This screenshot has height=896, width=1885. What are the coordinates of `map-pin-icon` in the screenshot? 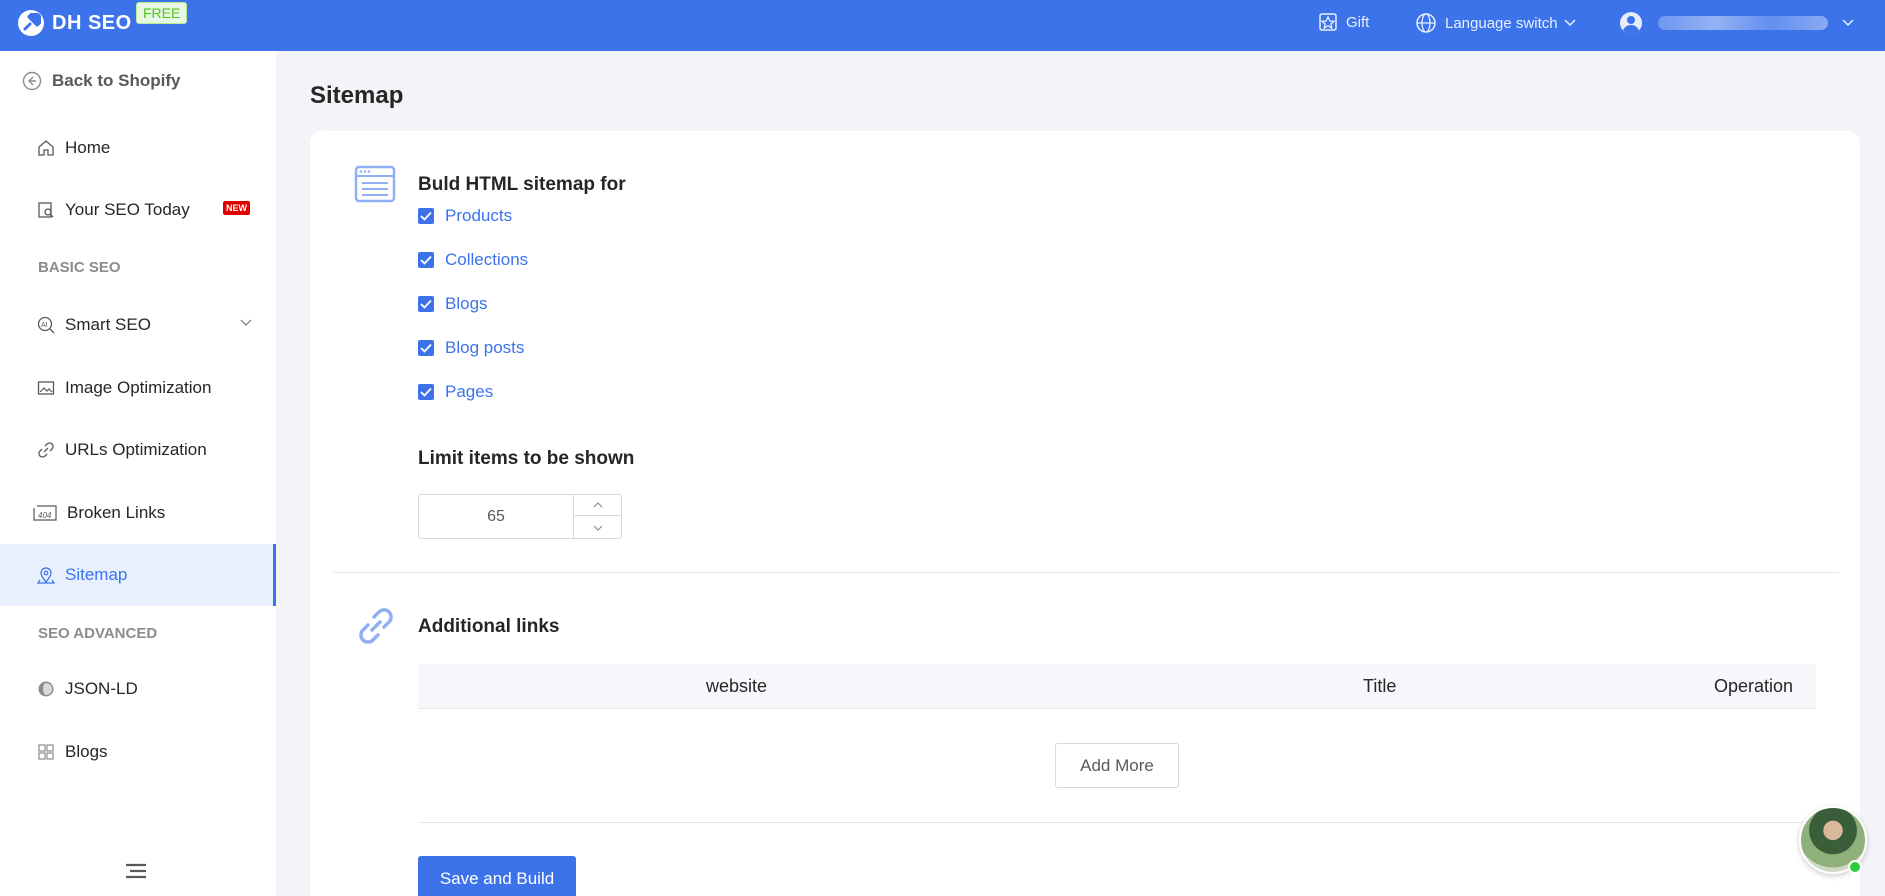 It's located at (46, 575).